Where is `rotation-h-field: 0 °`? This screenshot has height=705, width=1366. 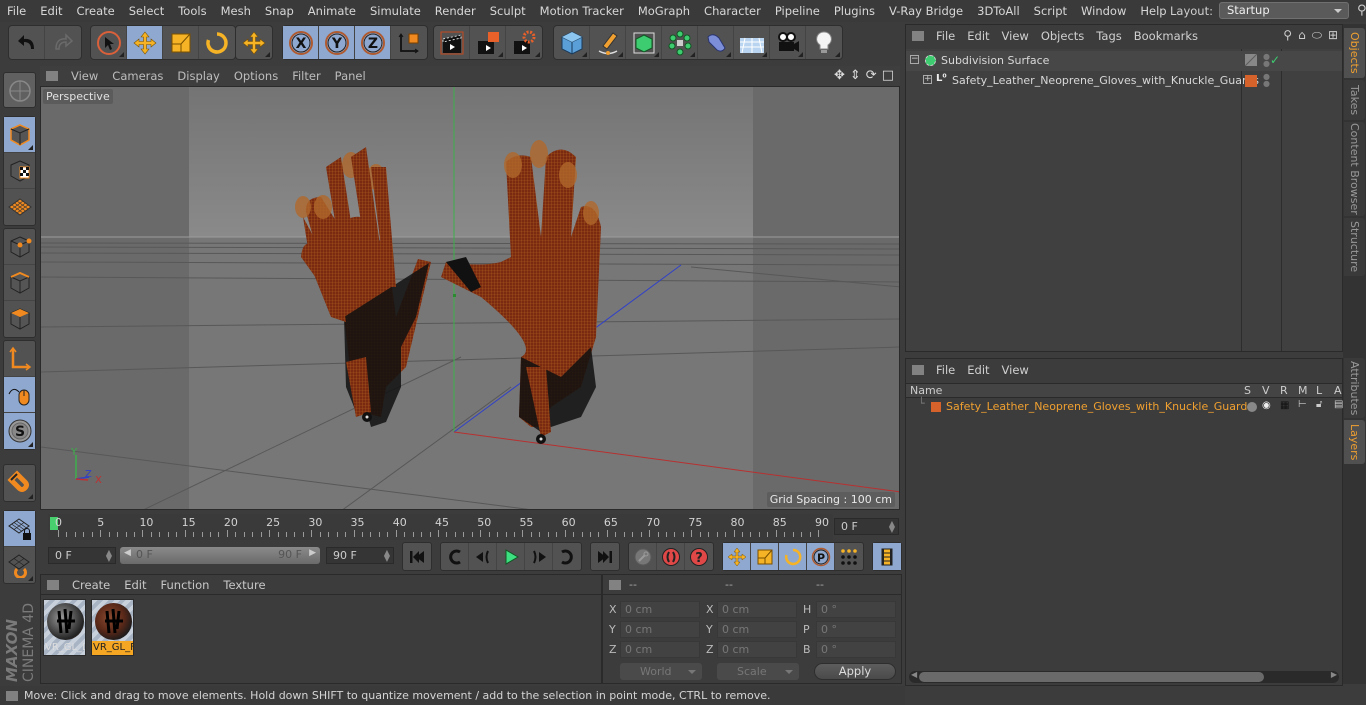
rotation-h-field: 0 ° is located at coordinates (856, 609).